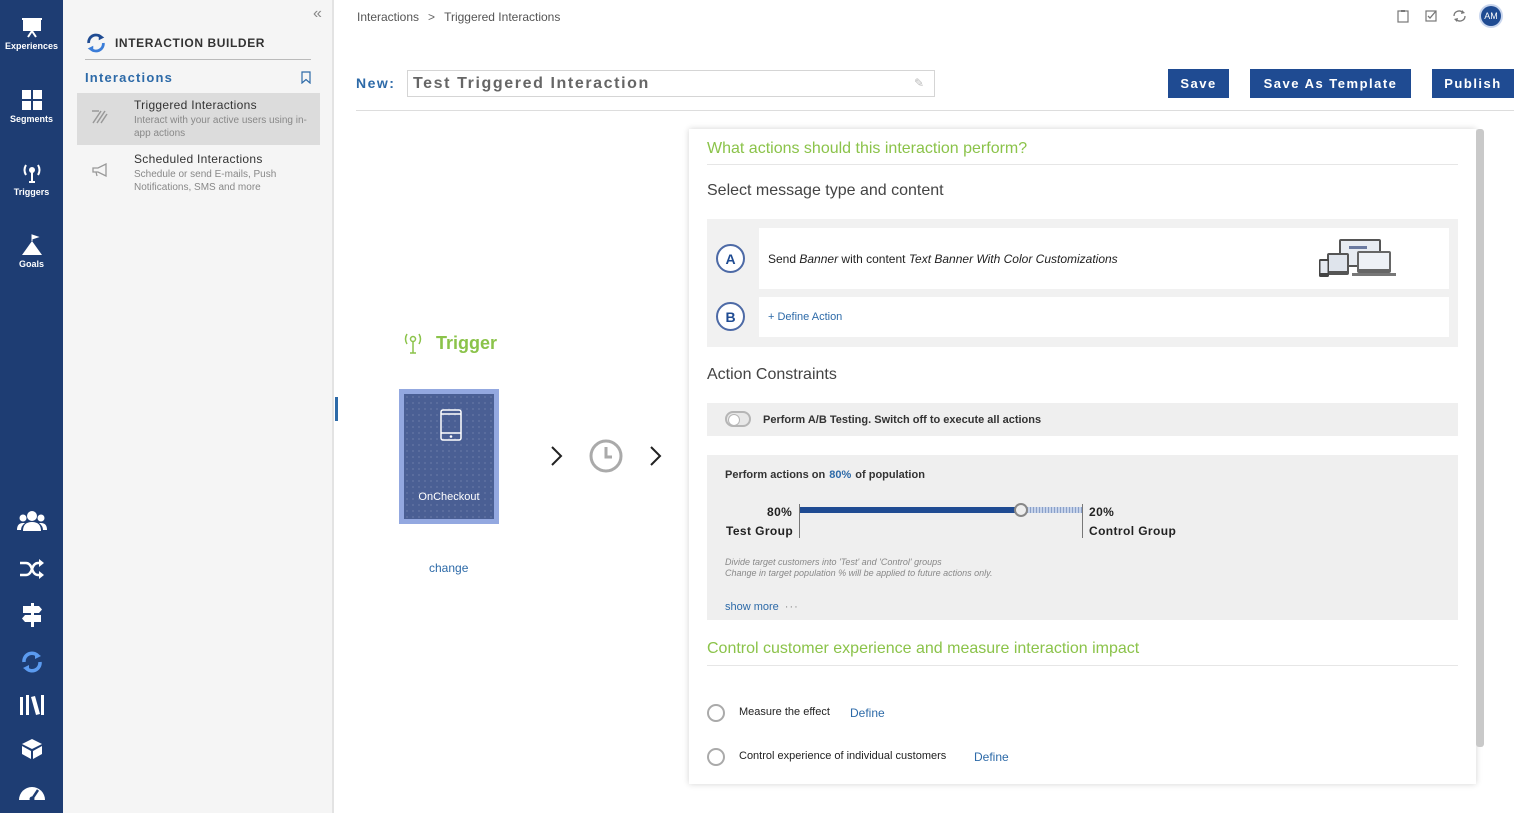 This screenshot has width=1531, height=813. I want to click on mountain-flag-icon, so click(31, 244).